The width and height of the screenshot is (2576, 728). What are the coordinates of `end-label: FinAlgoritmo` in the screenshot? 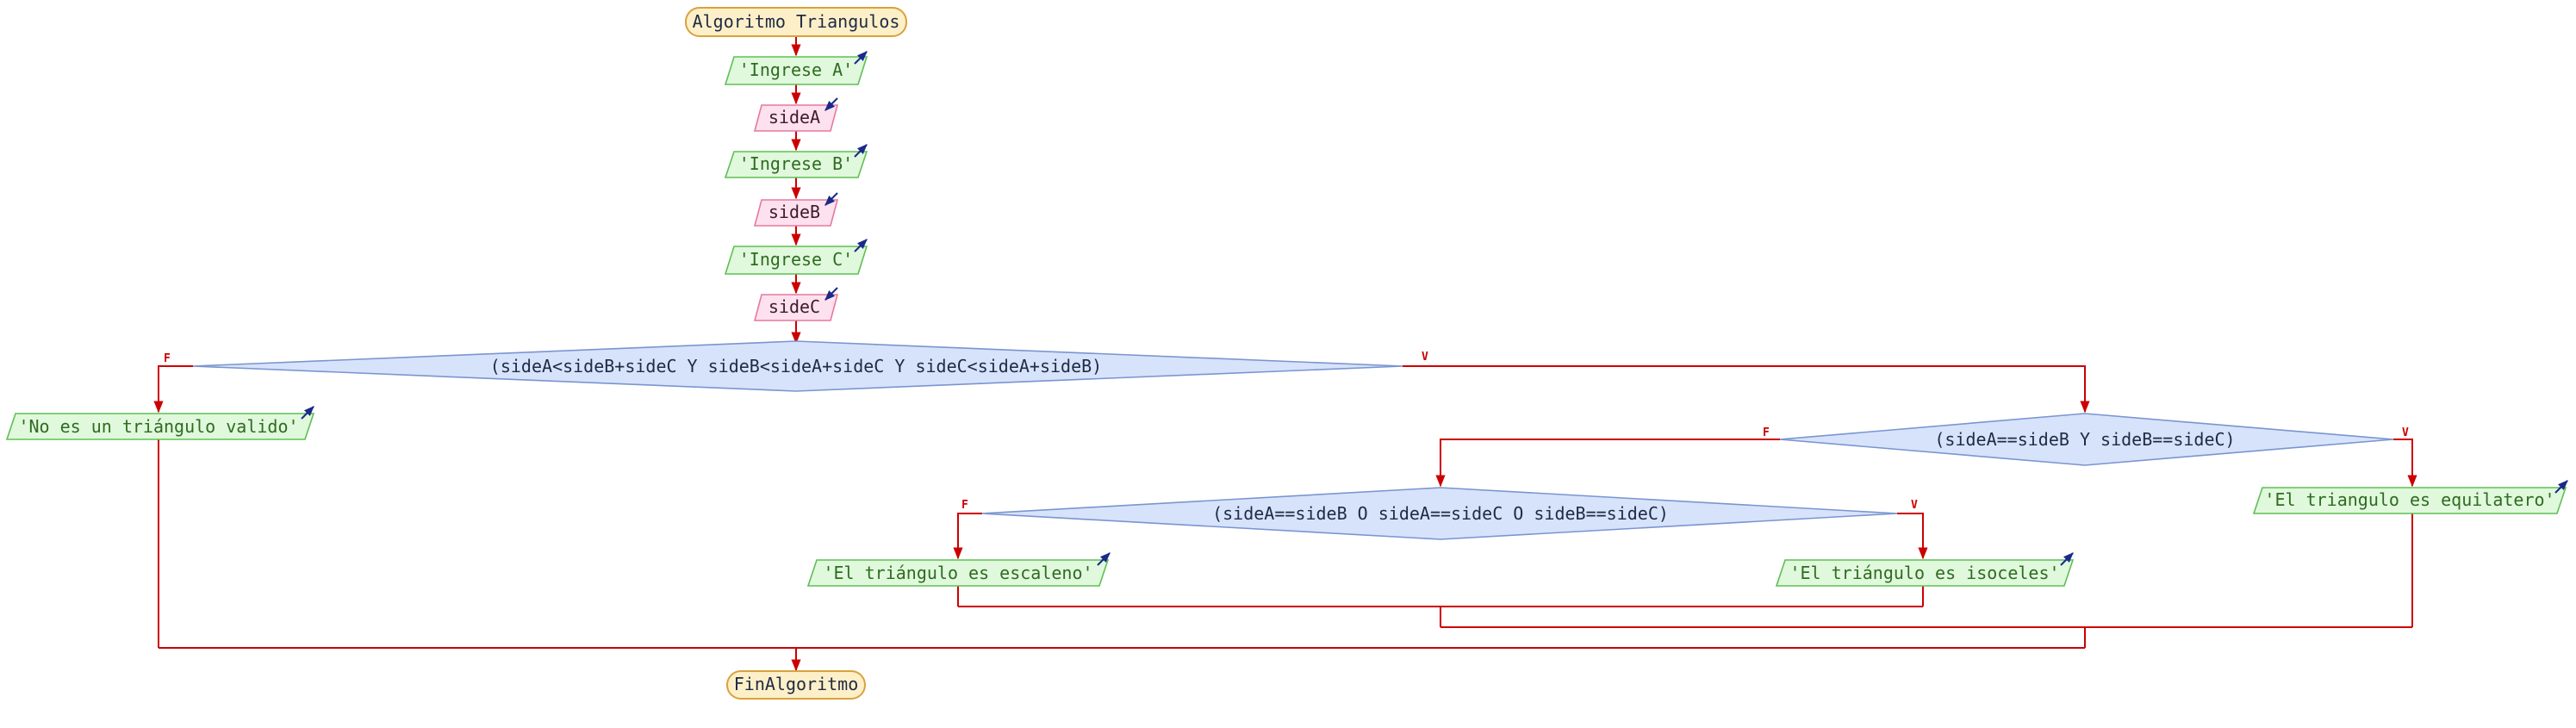 It's located at (797, 684).